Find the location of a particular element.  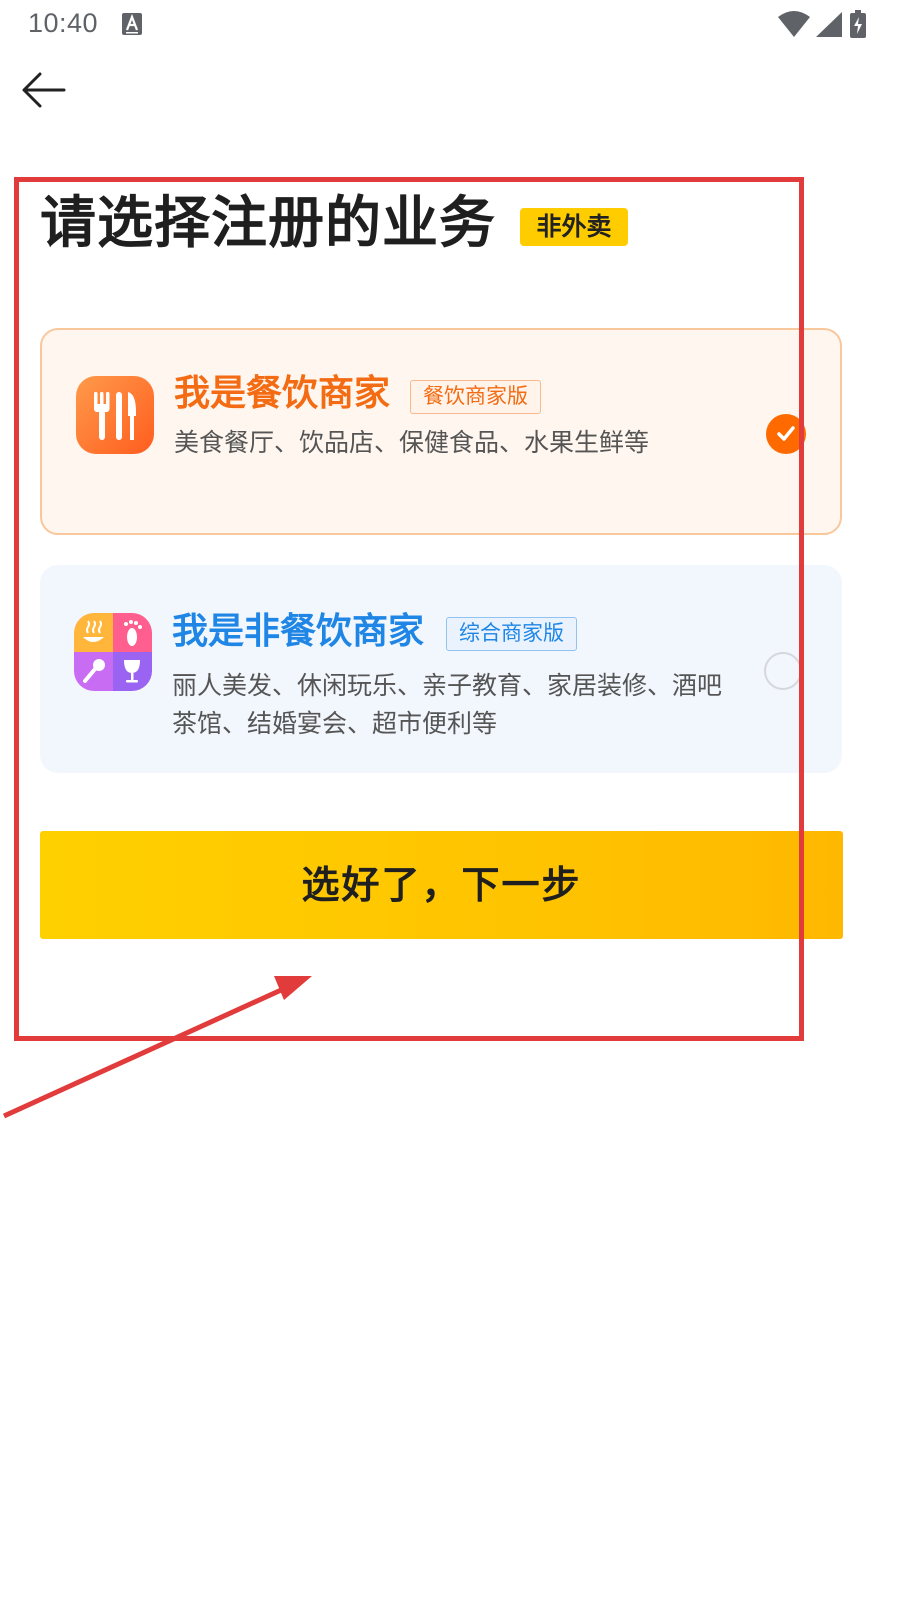

arrow-left-icon is located at coordinates (44, 90).